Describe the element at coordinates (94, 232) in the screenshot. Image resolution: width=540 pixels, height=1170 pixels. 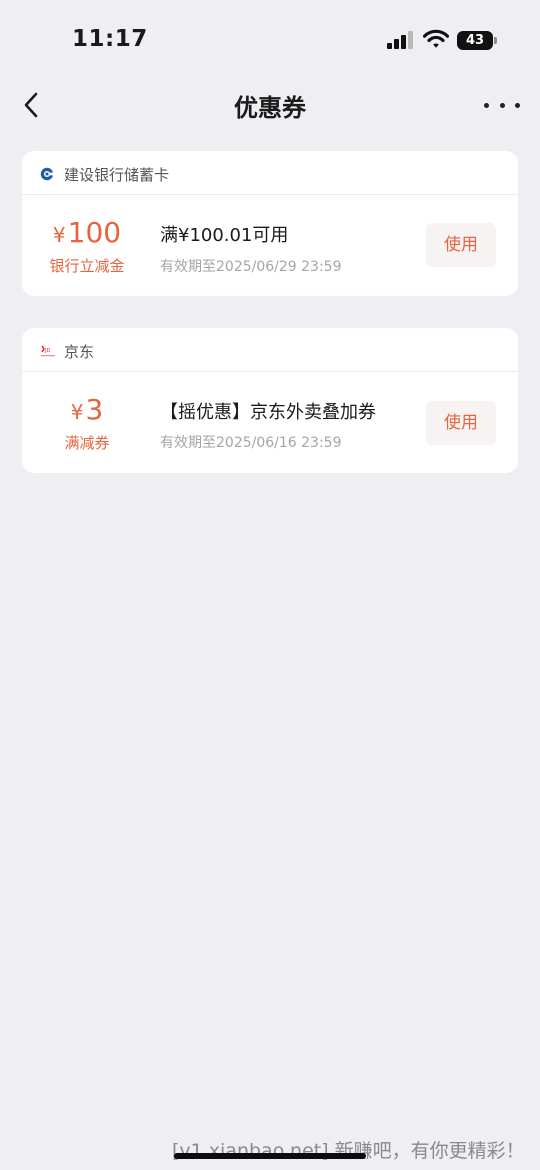
I see `amount-value: 100` at that location.